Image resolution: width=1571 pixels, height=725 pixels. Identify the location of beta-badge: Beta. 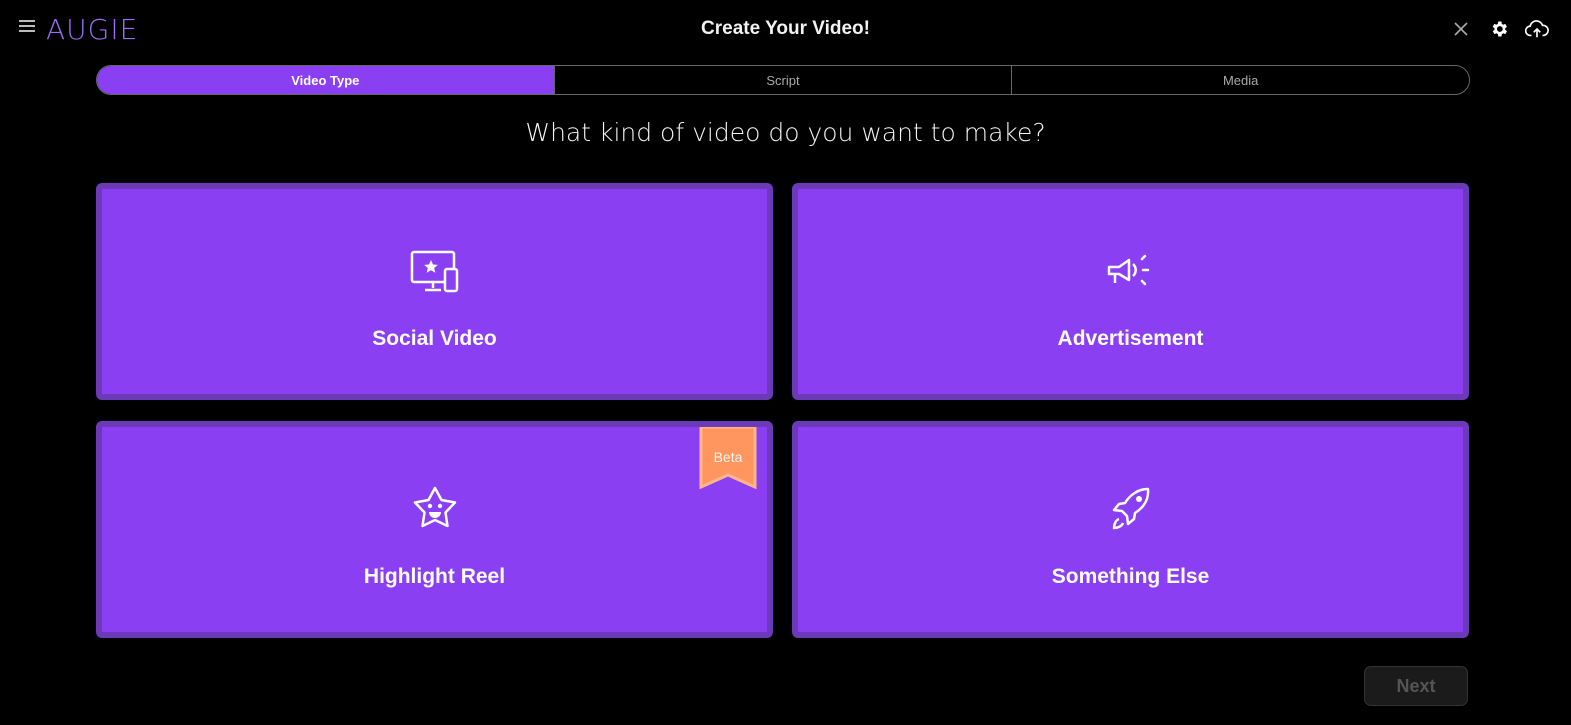
(728, 457).